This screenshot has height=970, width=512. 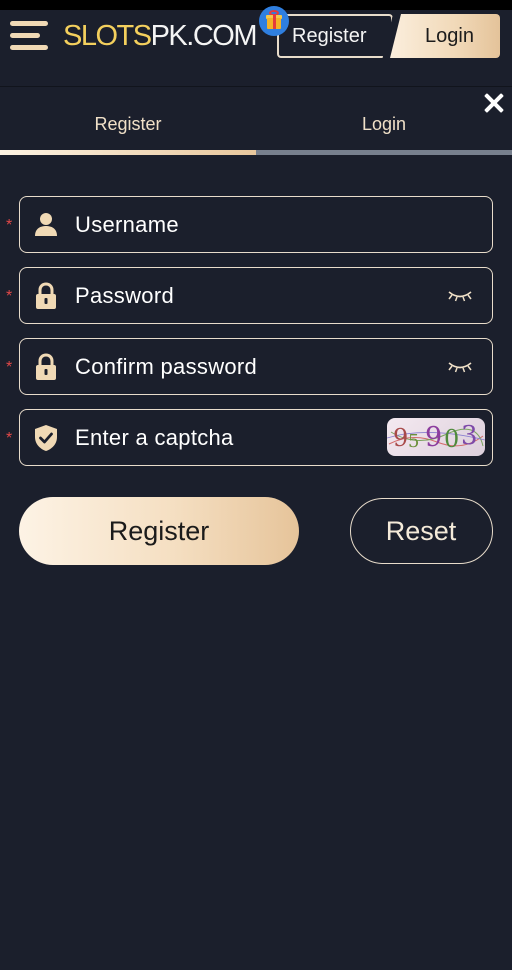 What do you see at coordinates (256, 224) in the screenshot?
I see `username-field: Username` at bounding box center [256, 224].